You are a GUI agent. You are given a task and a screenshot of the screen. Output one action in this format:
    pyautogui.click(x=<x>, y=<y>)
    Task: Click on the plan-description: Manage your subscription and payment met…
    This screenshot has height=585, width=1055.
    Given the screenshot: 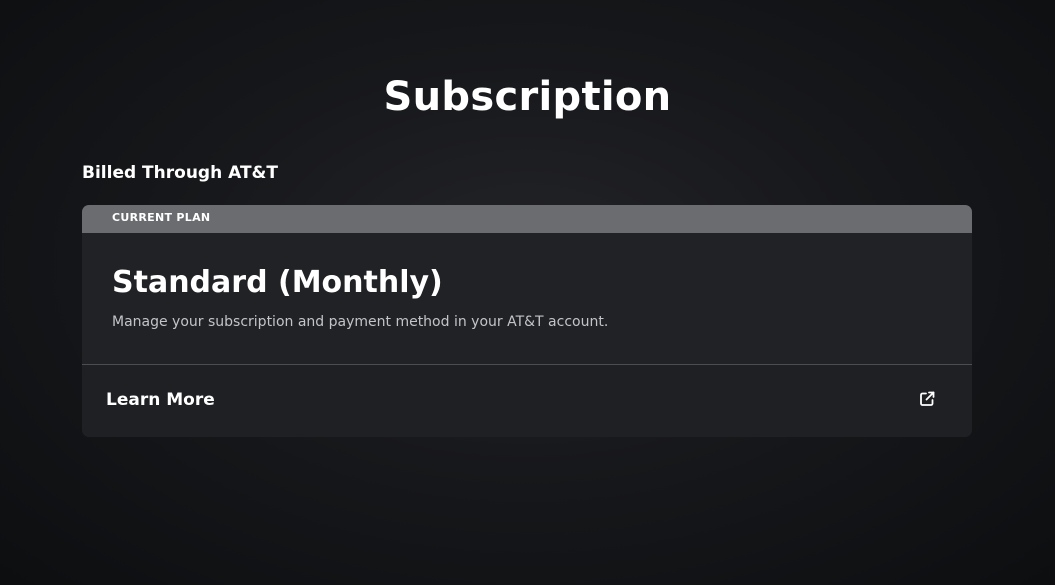 What is the action you would take?
    pyautogui.click(x=360, y=322)
    